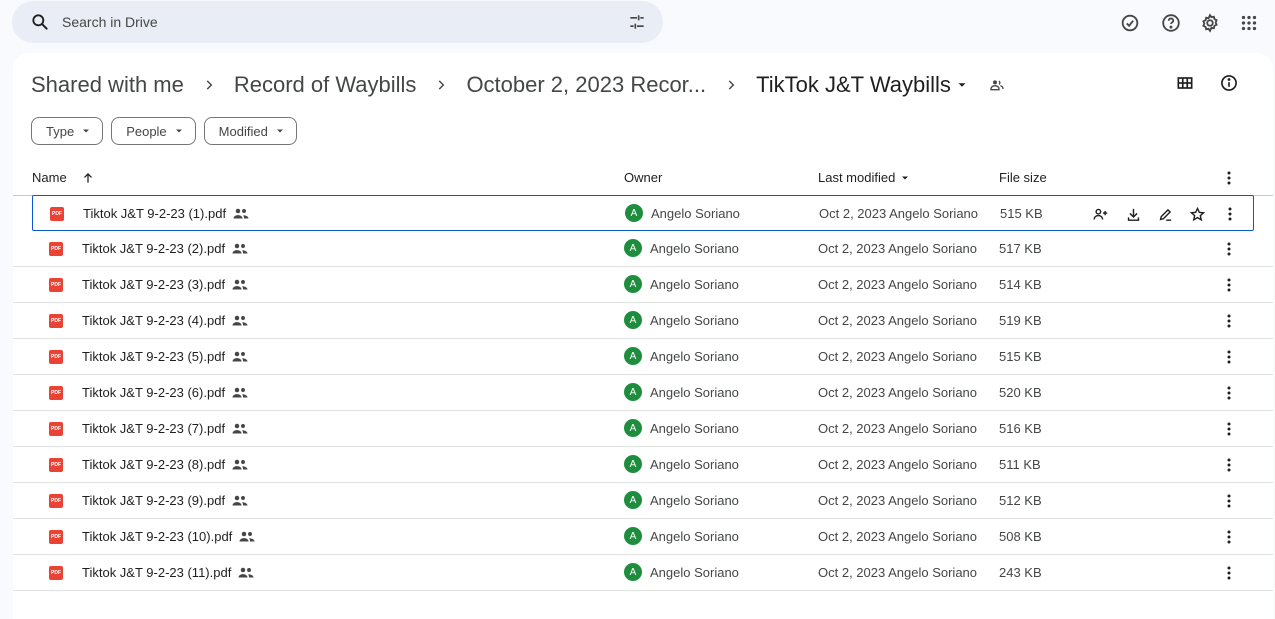  Describe the element at coordinates (1197, 214) in the screenshot. I see `star-icon` at that location.